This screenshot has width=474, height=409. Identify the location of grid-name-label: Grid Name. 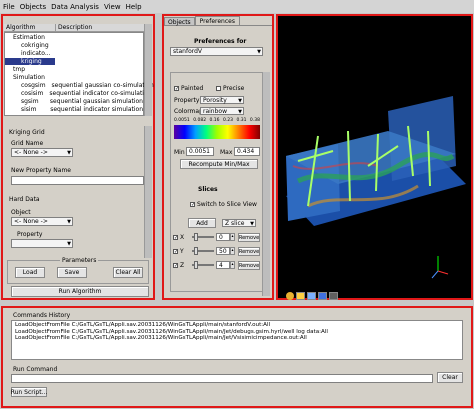
(27, 143).